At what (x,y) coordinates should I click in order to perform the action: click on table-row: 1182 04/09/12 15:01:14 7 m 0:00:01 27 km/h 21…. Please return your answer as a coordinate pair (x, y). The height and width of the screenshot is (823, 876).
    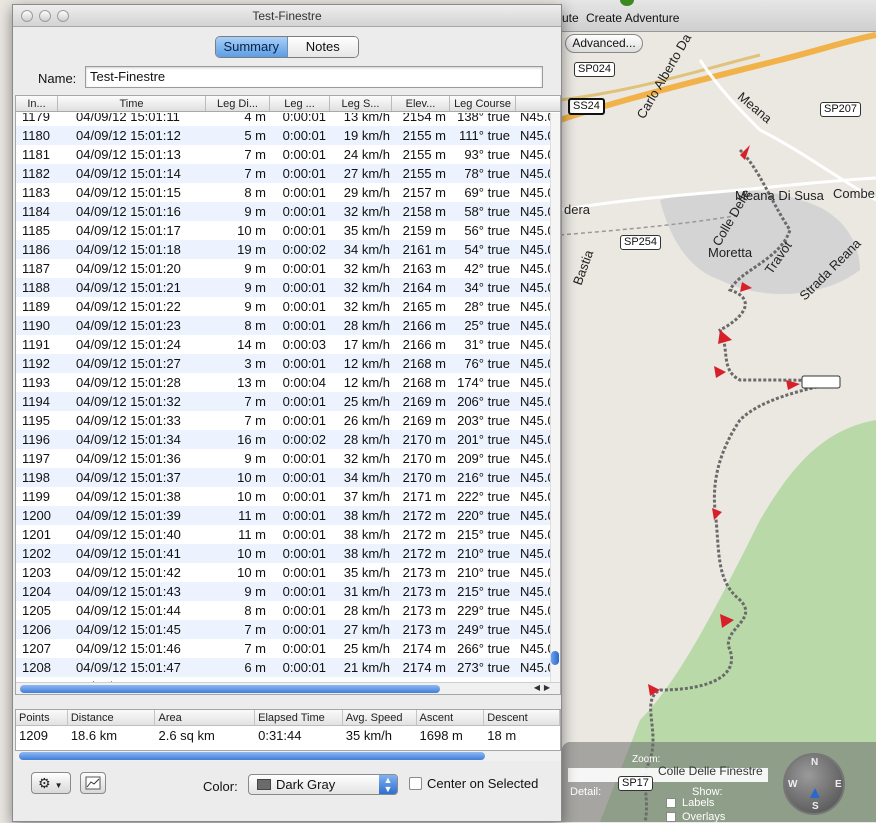
    Looking at the image, I should click on (288, 173).